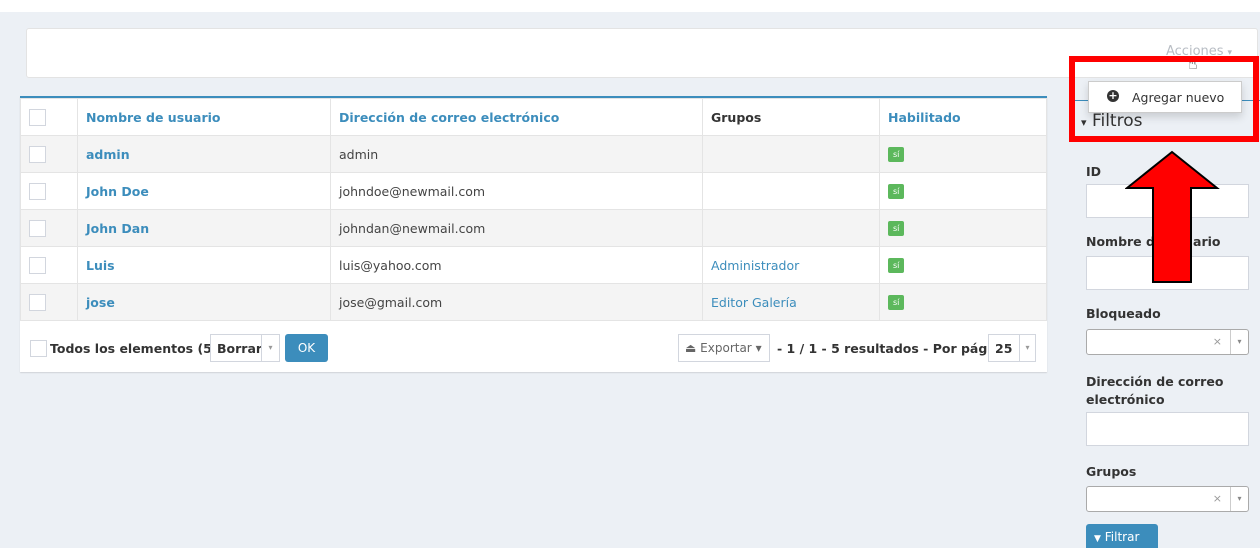  I want to click on username-link: John Doe, so click(204, 191).